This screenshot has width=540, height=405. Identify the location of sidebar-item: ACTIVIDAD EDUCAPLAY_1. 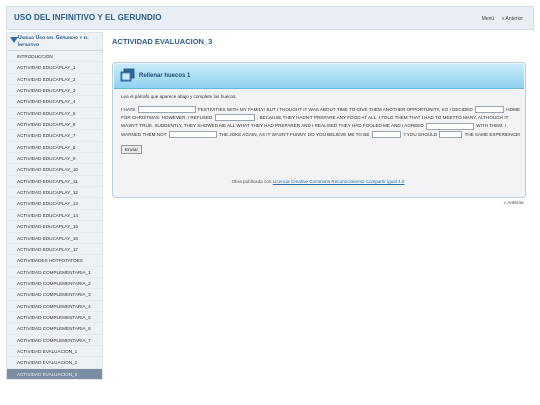
(54, 68).